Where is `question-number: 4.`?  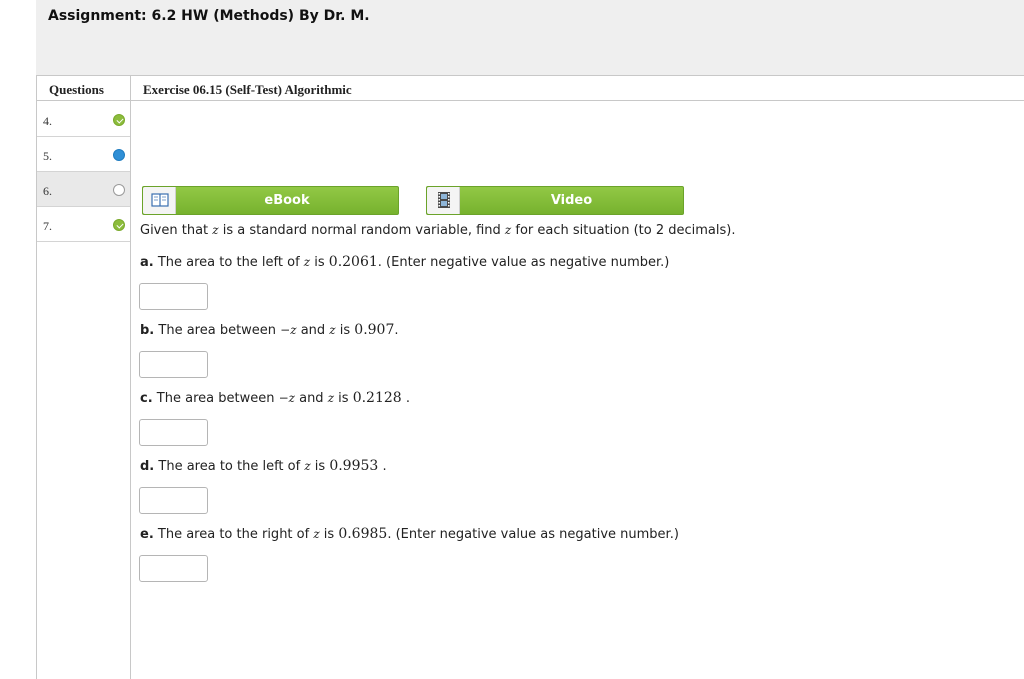
question-number: 4. is located at coordinates (47, 121).